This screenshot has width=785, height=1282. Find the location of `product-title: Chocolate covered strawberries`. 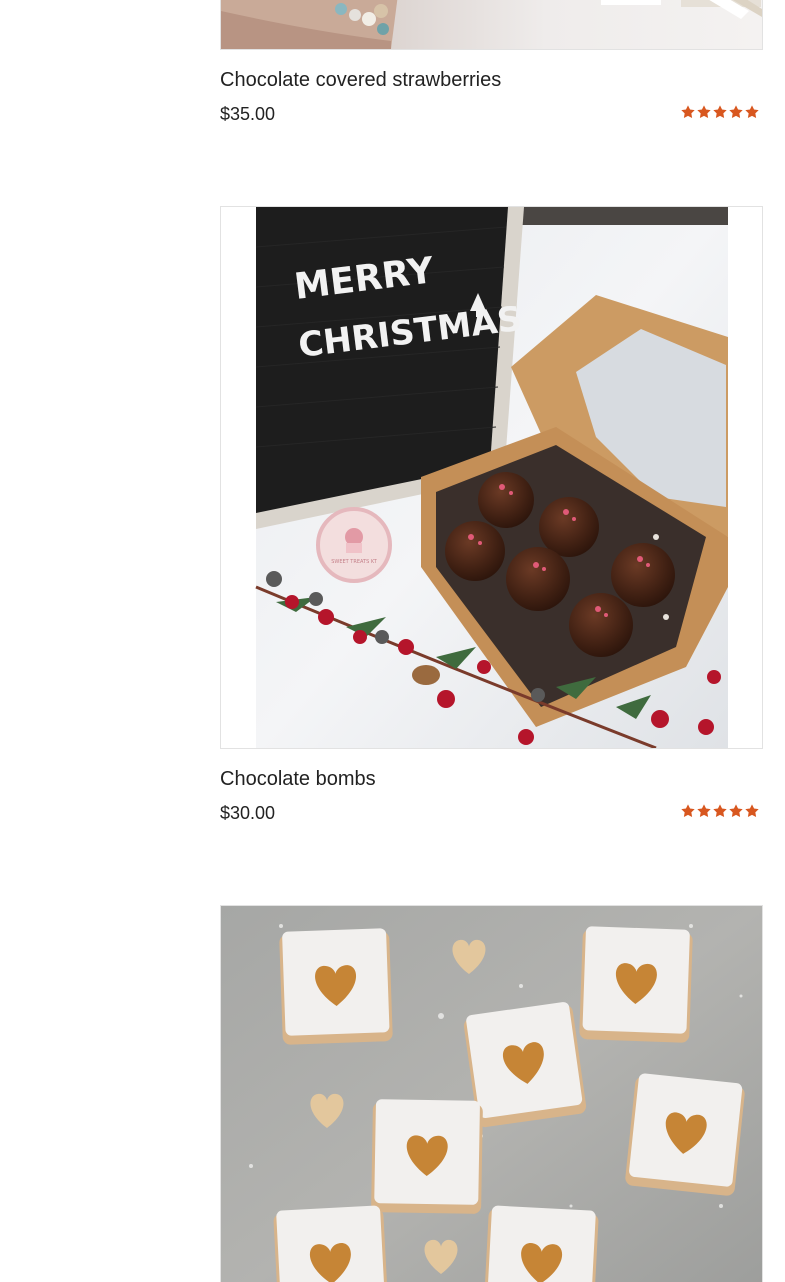

product-title: Chocolate covered strawberries is located at coordinates (491, 80).